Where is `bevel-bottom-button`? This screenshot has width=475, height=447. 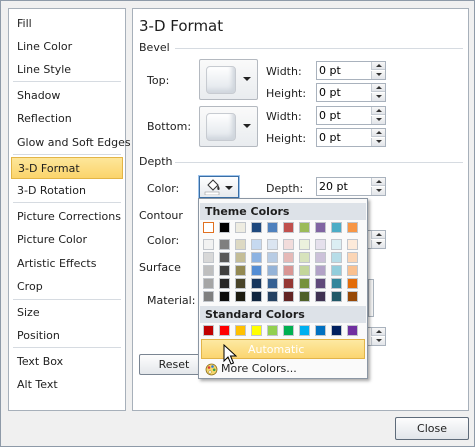
bevel-bottom-button is located at coordinates (228, 126).